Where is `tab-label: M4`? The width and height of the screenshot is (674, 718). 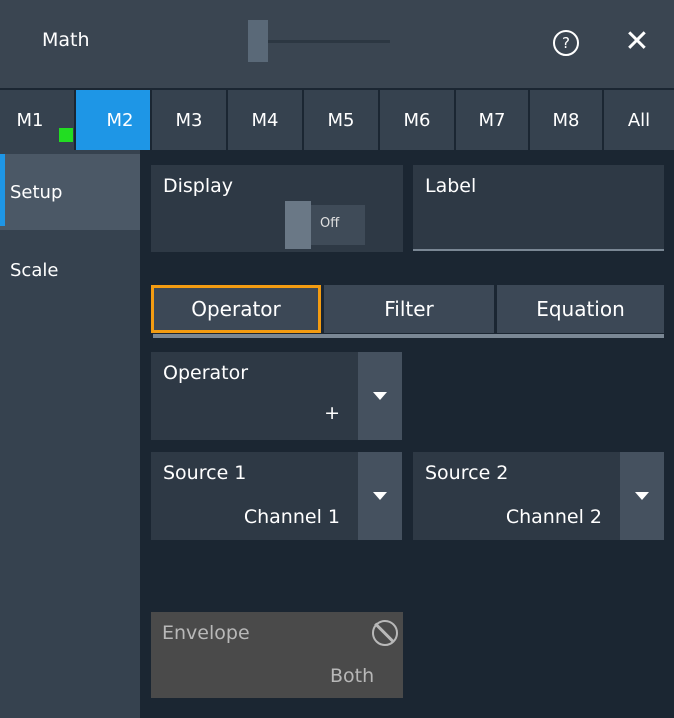 tab-label: M4 is located at coordinates (265, 120).